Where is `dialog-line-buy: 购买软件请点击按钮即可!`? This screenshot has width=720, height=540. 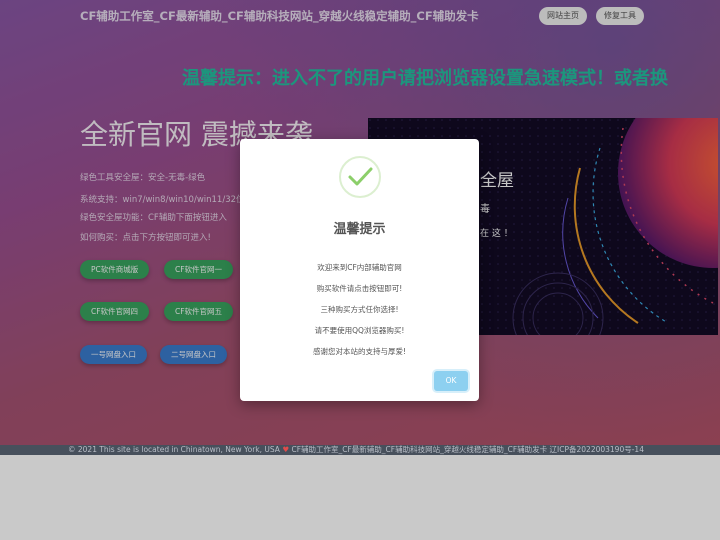 dialog-line-buy: 购买软件请点击按钮即可! is located at coordinates (359, 288).